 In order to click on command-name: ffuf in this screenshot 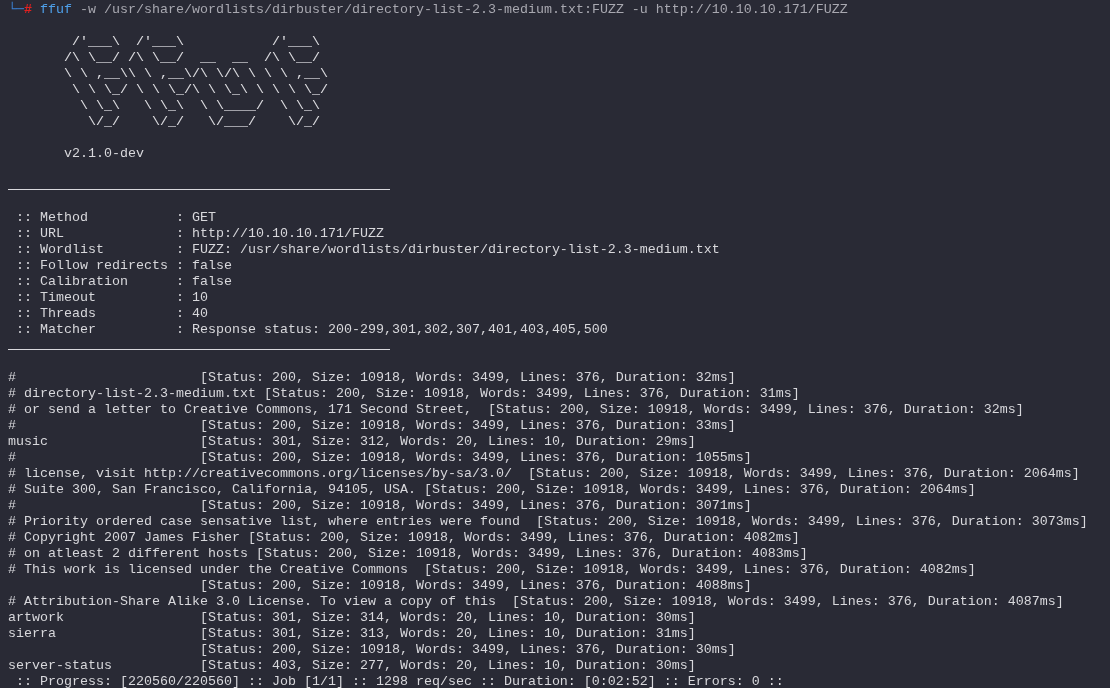, I will do `click(56, 9)`.